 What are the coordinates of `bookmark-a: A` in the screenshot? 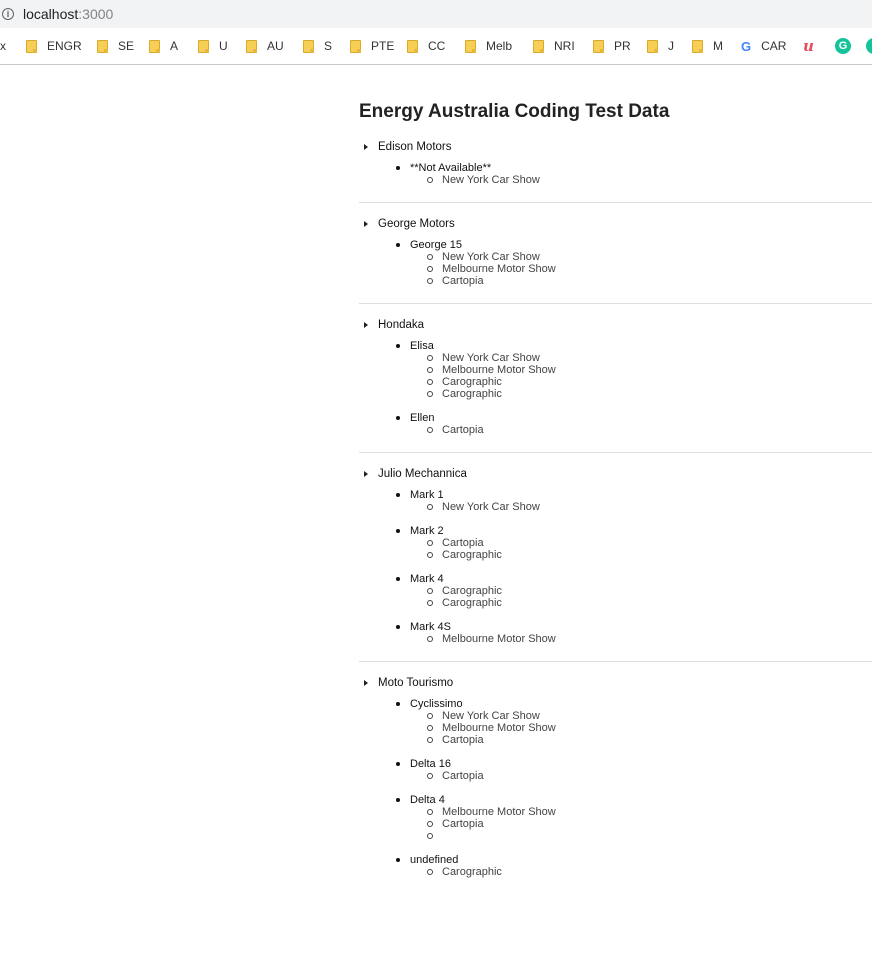 It's located at (163, 46).